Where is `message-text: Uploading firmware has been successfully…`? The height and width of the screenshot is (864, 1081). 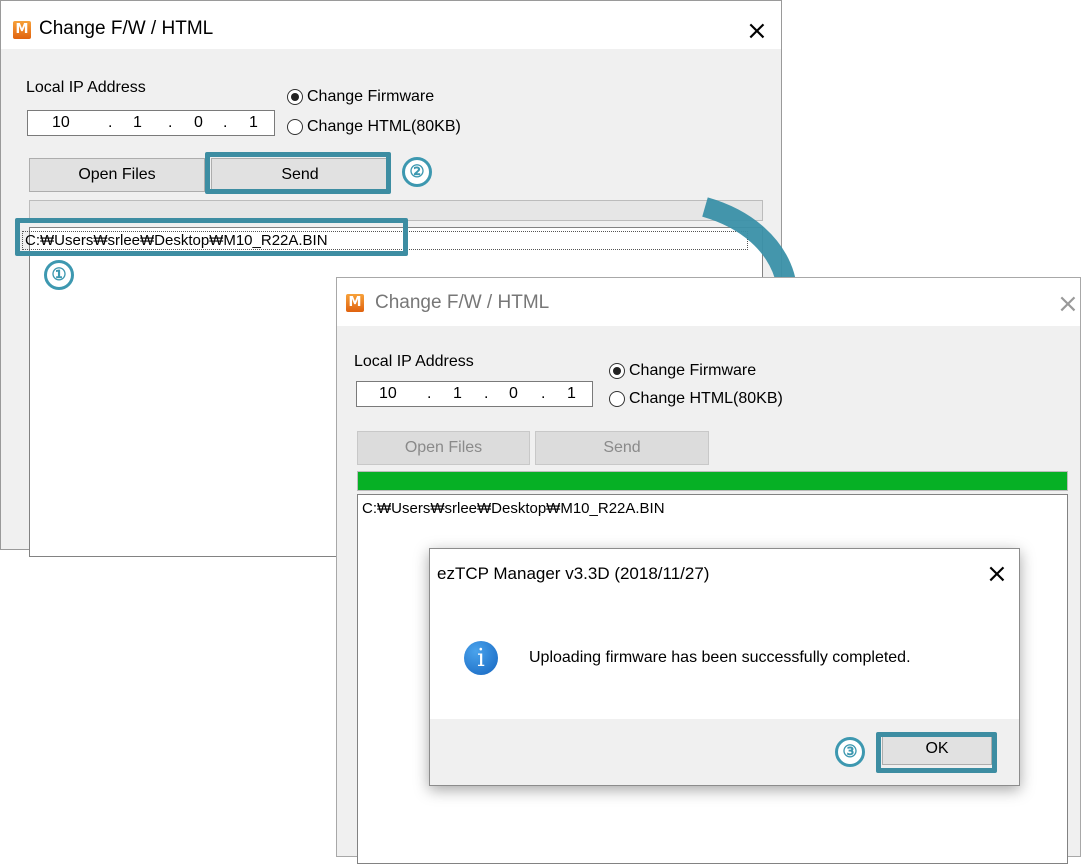
message-text: Uploading firmware has been successfully… is located at coordinates (720, 657).